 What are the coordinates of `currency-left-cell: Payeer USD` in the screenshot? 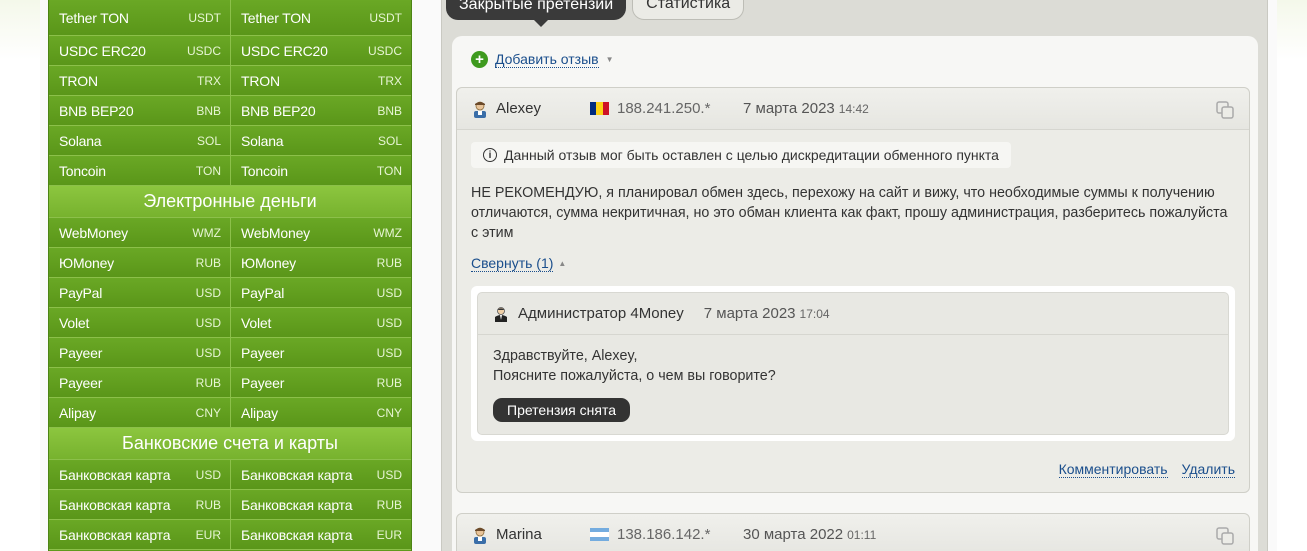 It's located at (139, 352).